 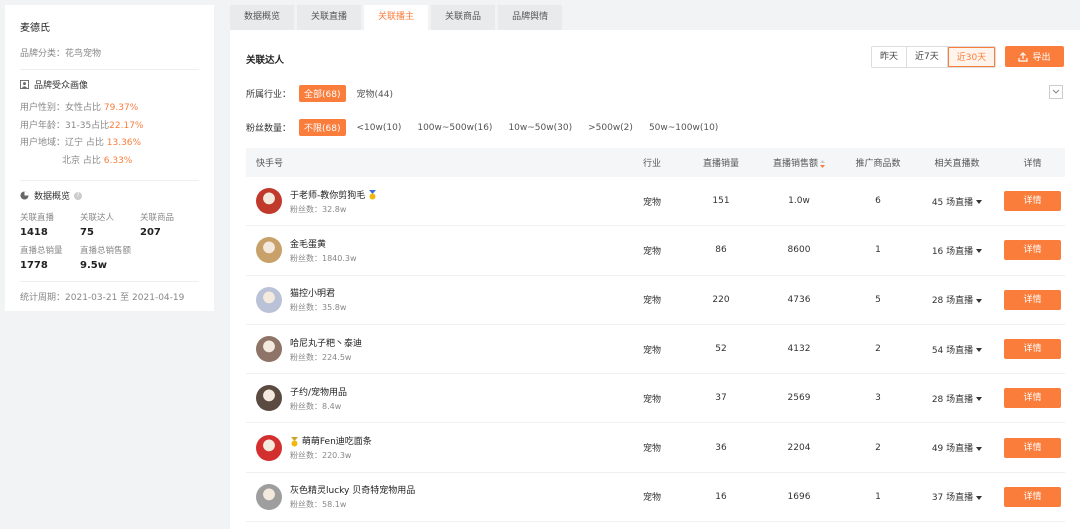 What do you see at coordinates (321, 456) in the screenshot?
I see `anchor-fans: 粉丝数：220.3w` at bounding box center [321, 456].